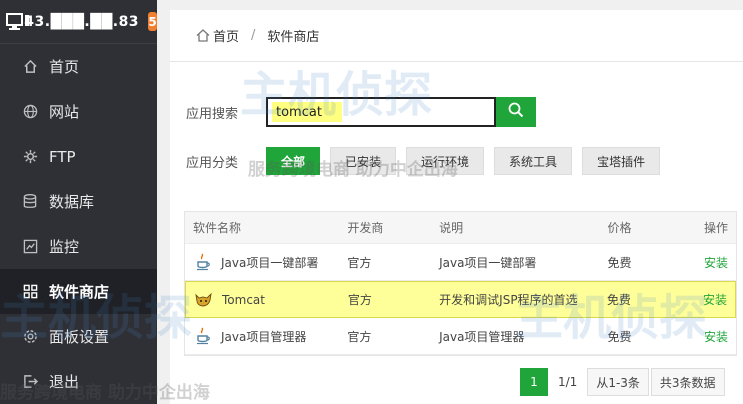 The image size is (743, 404). Describe the element at coordinates (293, 161) in the screenshot. I see `category-all-button: 全部` at that location.